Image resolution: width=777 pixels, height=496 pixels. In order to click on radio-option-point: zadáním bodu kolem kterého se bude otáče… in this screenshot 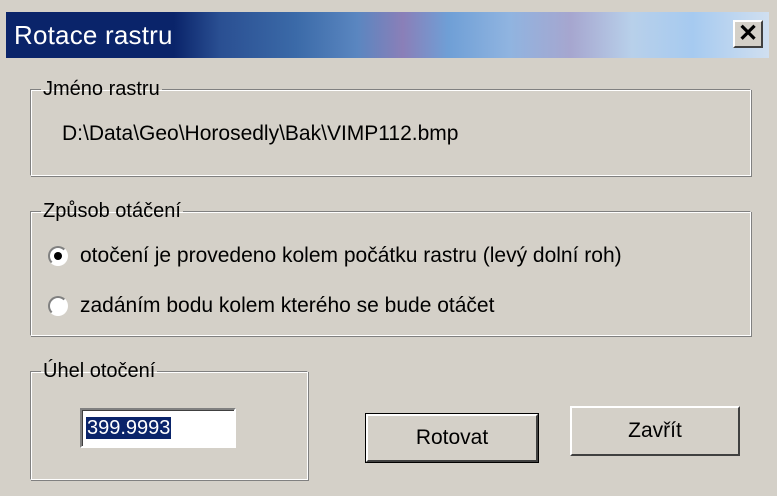, I will do `click(271, 306)`.